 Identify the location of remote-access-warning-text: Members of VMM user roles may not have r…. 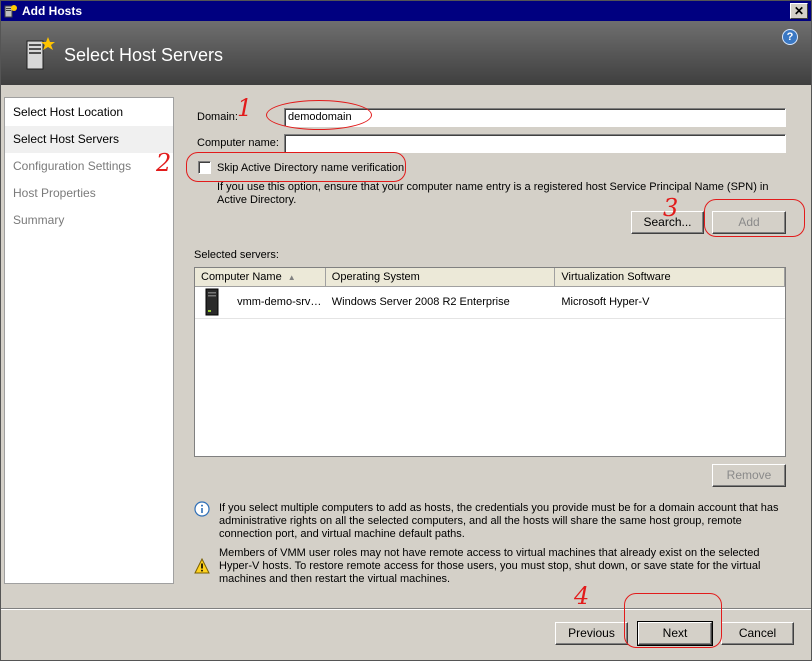
(490, 566).